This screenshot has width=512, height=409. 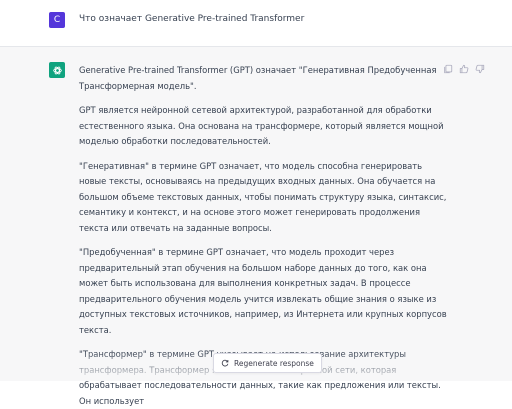 I want to click on thumbs-down-button, so click(x=480, y=69).